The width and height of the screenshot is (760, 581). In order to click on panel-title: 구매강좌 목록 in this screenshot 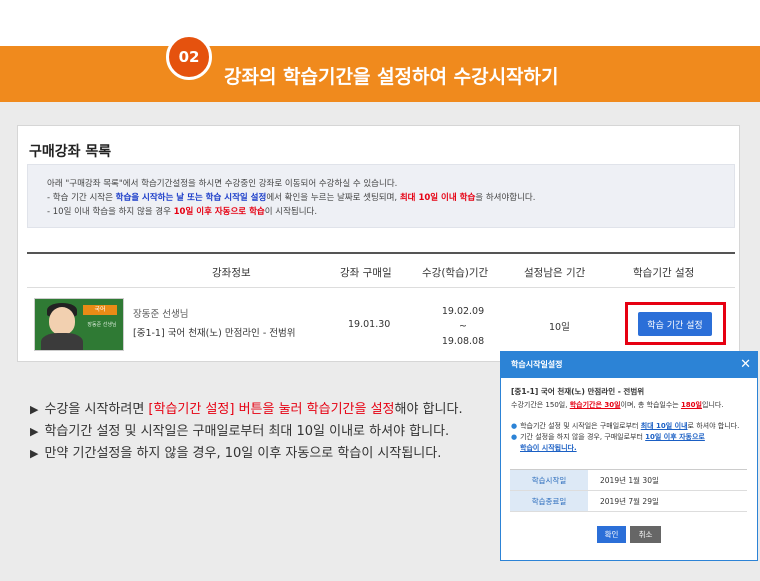, I will do `click(70, 152)`.